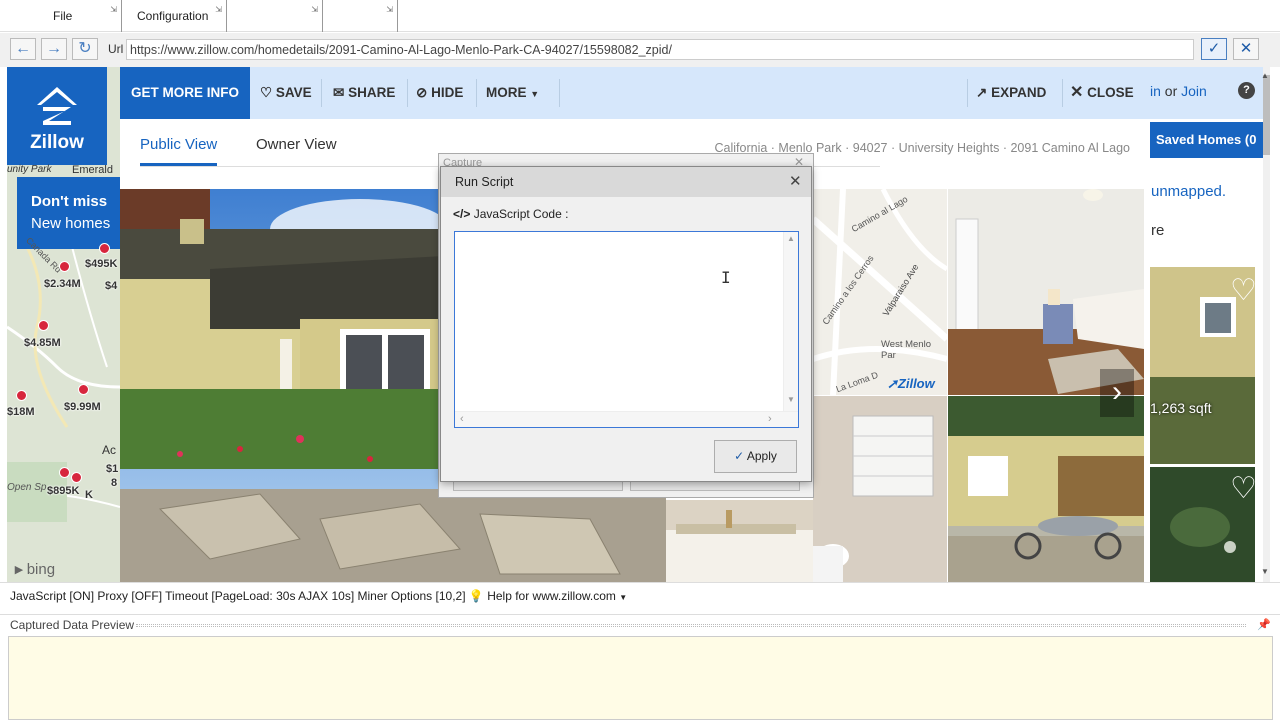 The width and height of the screenshot is (1280, 720). What do you see at coordinates (314, 9) in the screenshot?
I see `menu-expand-icon: ⇲` at bounding box center [314, 9].